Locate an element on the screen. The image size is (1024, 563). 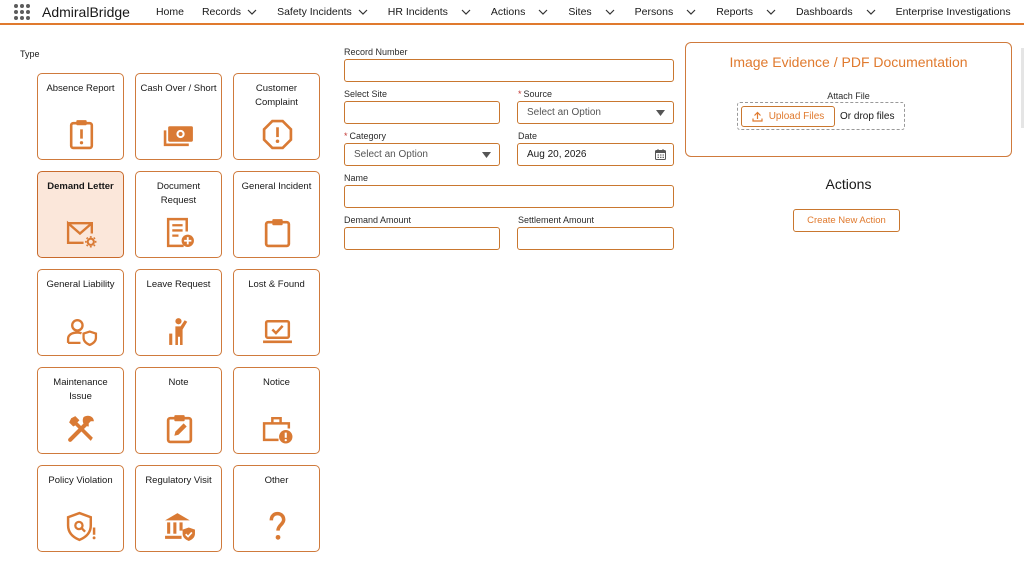
source-select-value: Select an Option is located at coordinates (564, 112).